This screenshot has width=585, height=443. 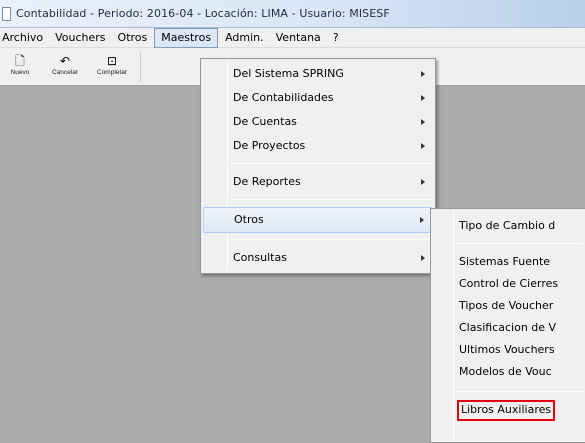 I want to click on menu-item-modelos-de-voucher: Modelos de Vouc, so click(x=508, y=372).